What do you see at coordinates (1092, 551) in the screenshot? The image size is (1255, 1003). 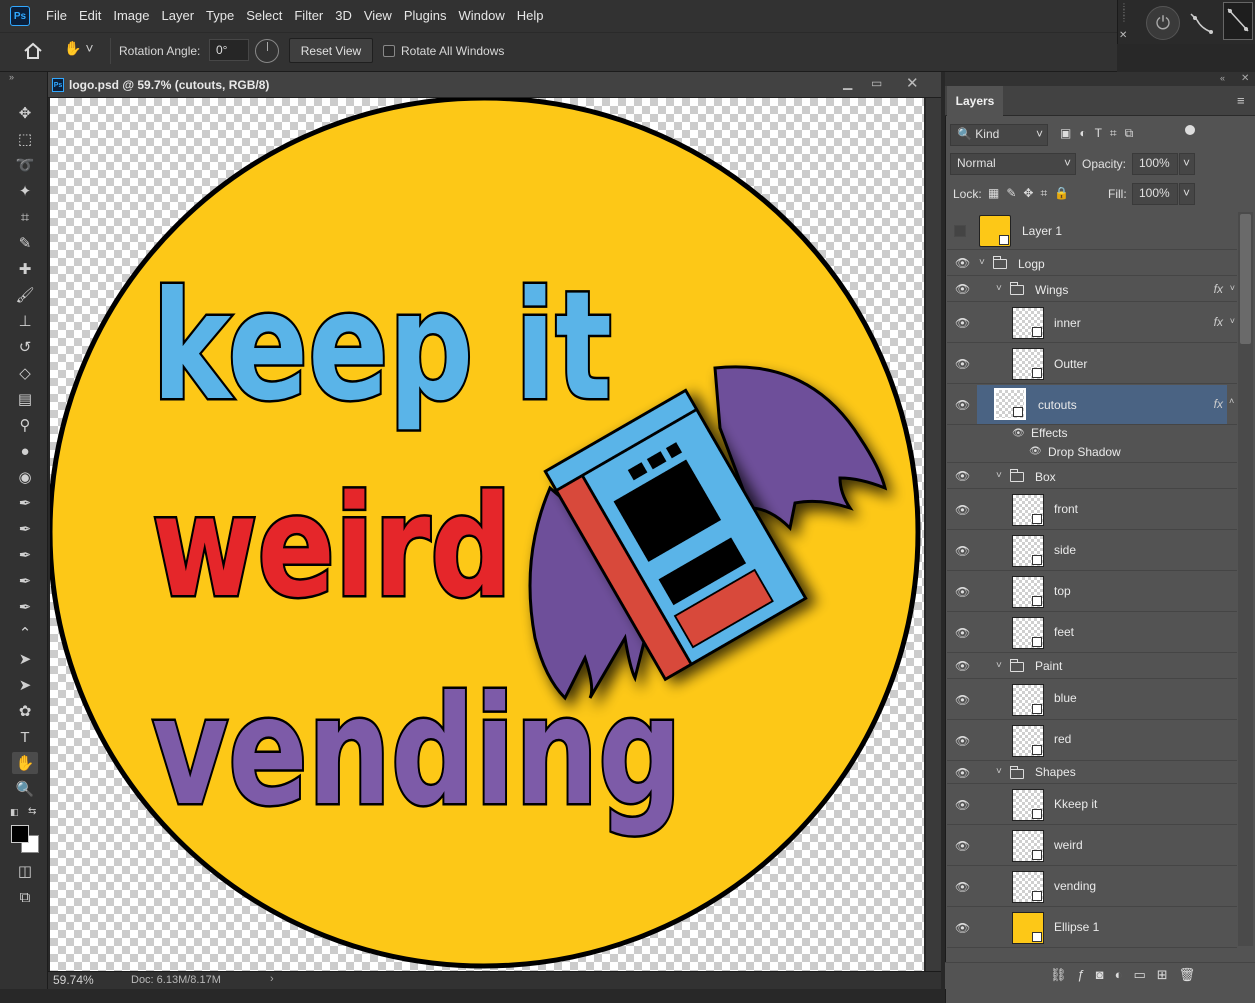 I see `layer-row-side: 👁 side` at bounding box center [1092, 551].